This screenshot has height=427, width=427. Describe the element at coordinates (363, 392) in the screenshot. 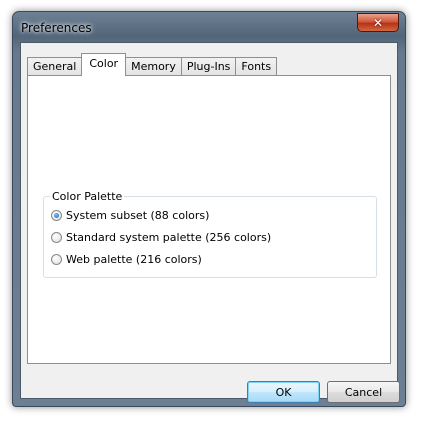

I see `cancel-button: Cancel` at that location.